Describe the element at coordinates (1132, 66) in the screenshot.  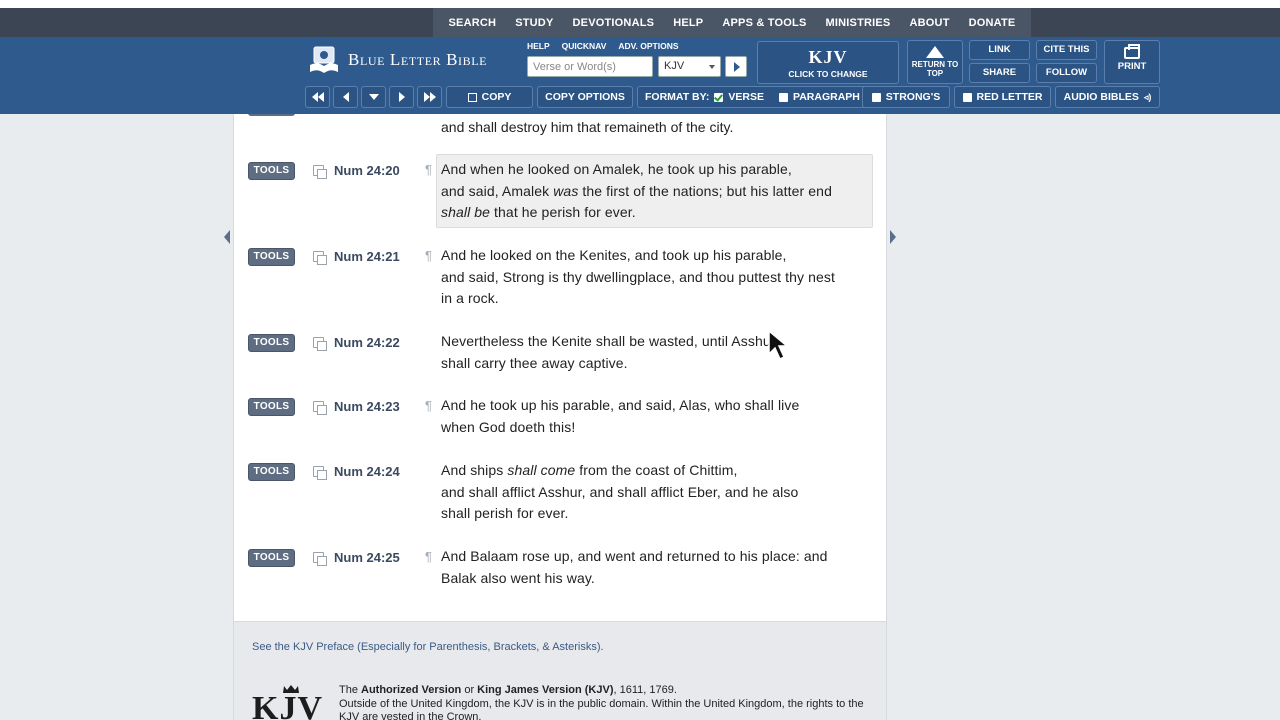
I see `print-label: PRINT` at that location.